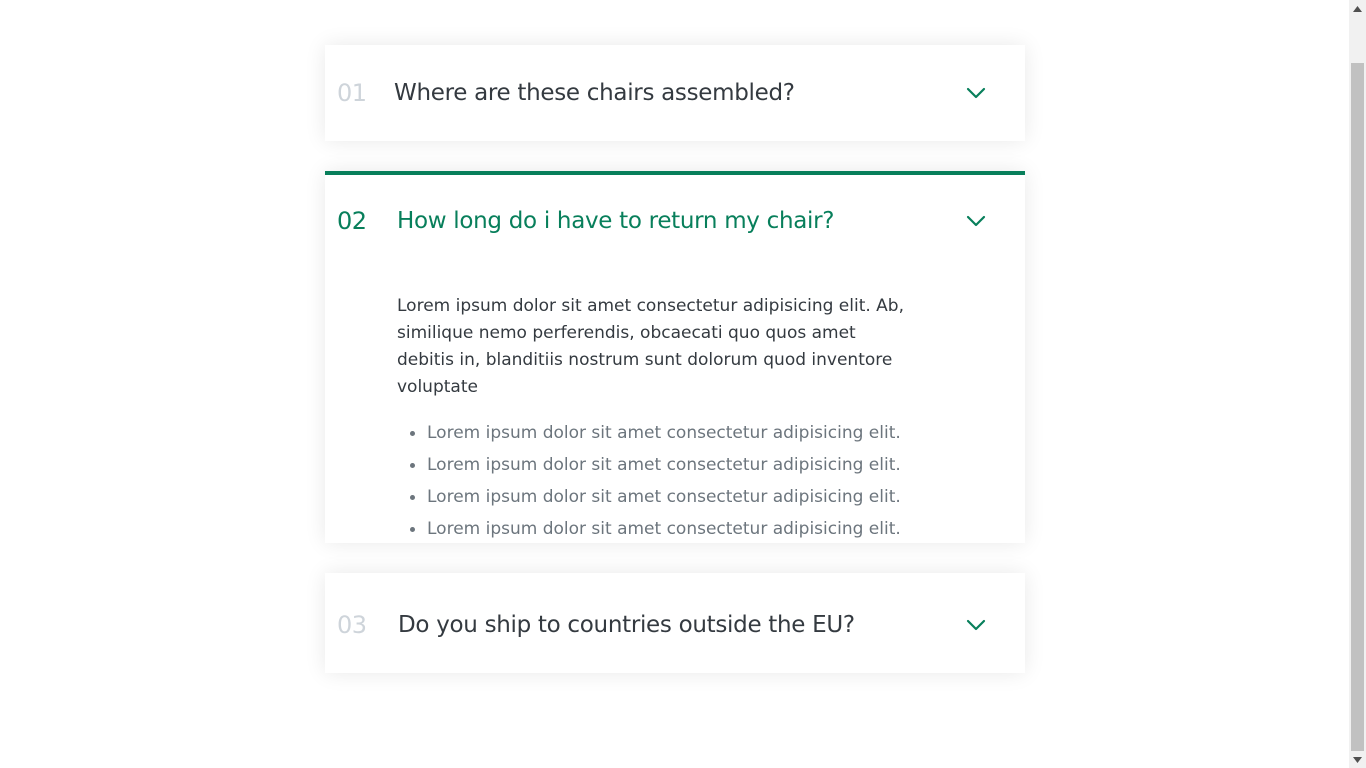 The image size is (1366, 768). I want to click on scroll-thumb, so click(1357, 407).